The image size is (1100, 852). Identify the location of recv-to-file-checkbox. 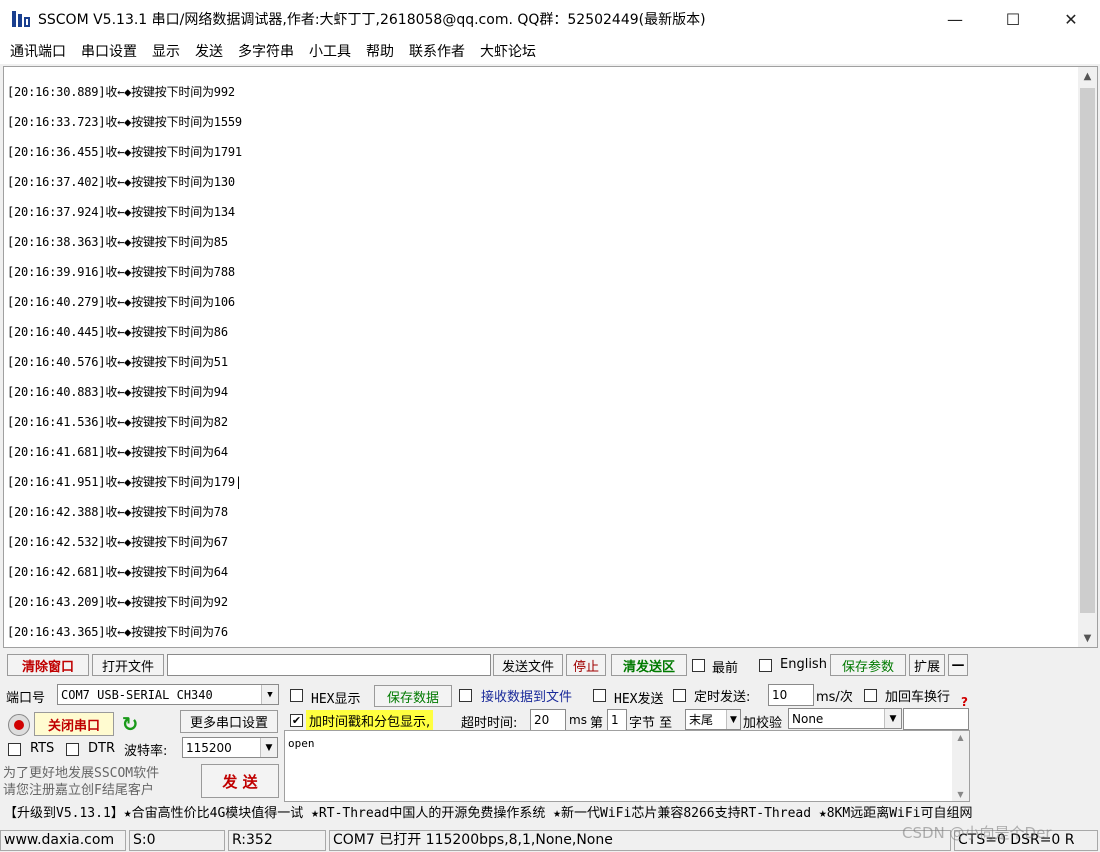
(465, 695).